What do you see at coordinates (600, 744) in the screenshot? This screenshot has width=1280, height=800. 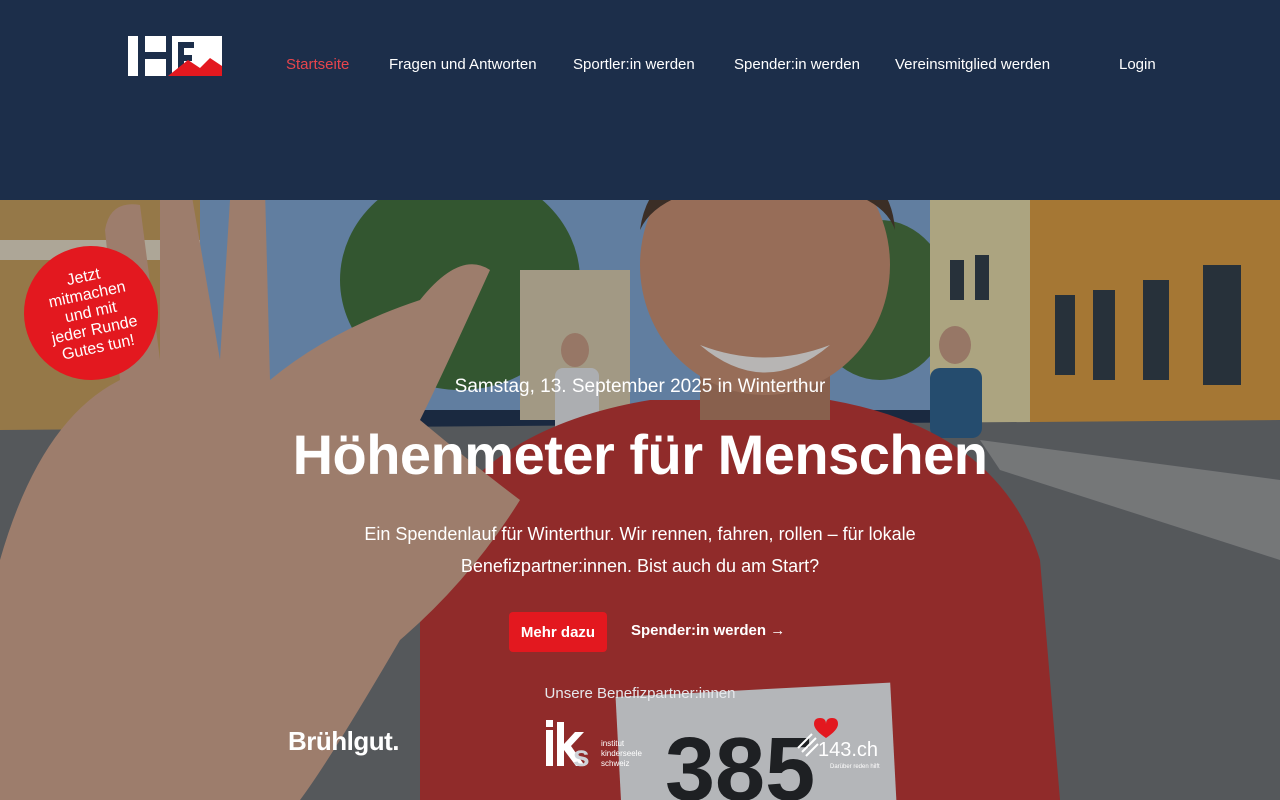 I see `partner-iks-logo: s institut kinderseele schweiz` at bounding box center [600, 744].